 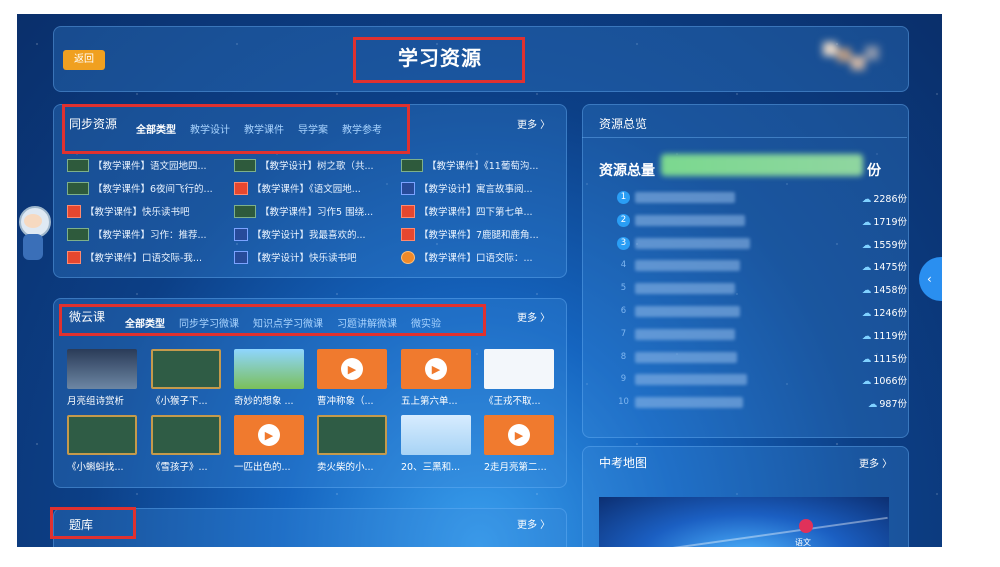 What do you see at coordinates (93, 523) in the screenshot?
I see `question-bank-highlight-box` at bounding box center [93, 523].